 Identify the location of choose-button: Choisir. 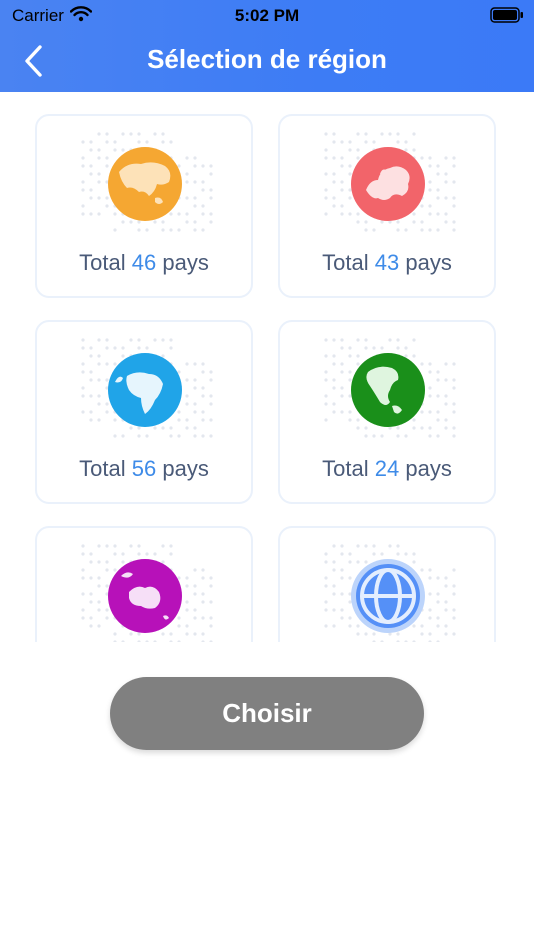
(267, 713).